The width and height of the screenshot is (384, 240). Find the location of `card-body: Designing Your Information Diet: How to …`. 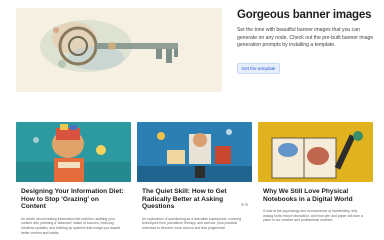

card-body: Designing Your Information Diet: How to … is located at coordinates (73, 208).